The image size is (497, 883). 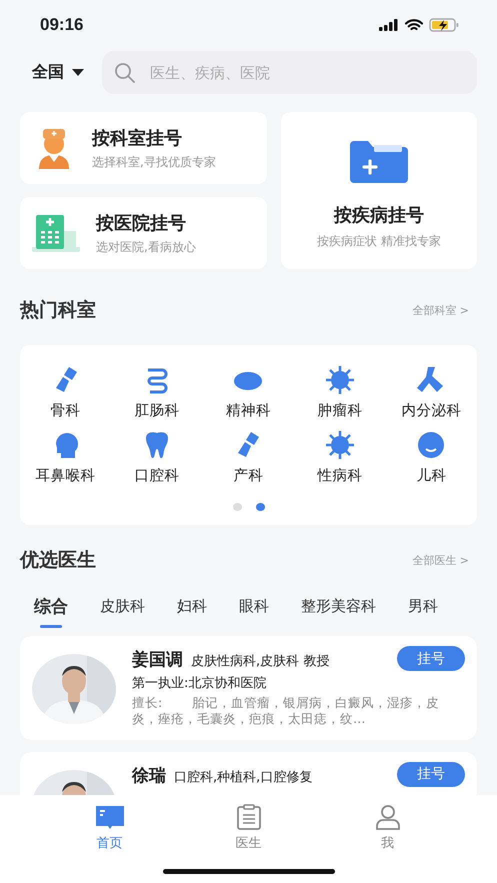 I want to click on nav-tab: 医生, so click(x=248, y=828).